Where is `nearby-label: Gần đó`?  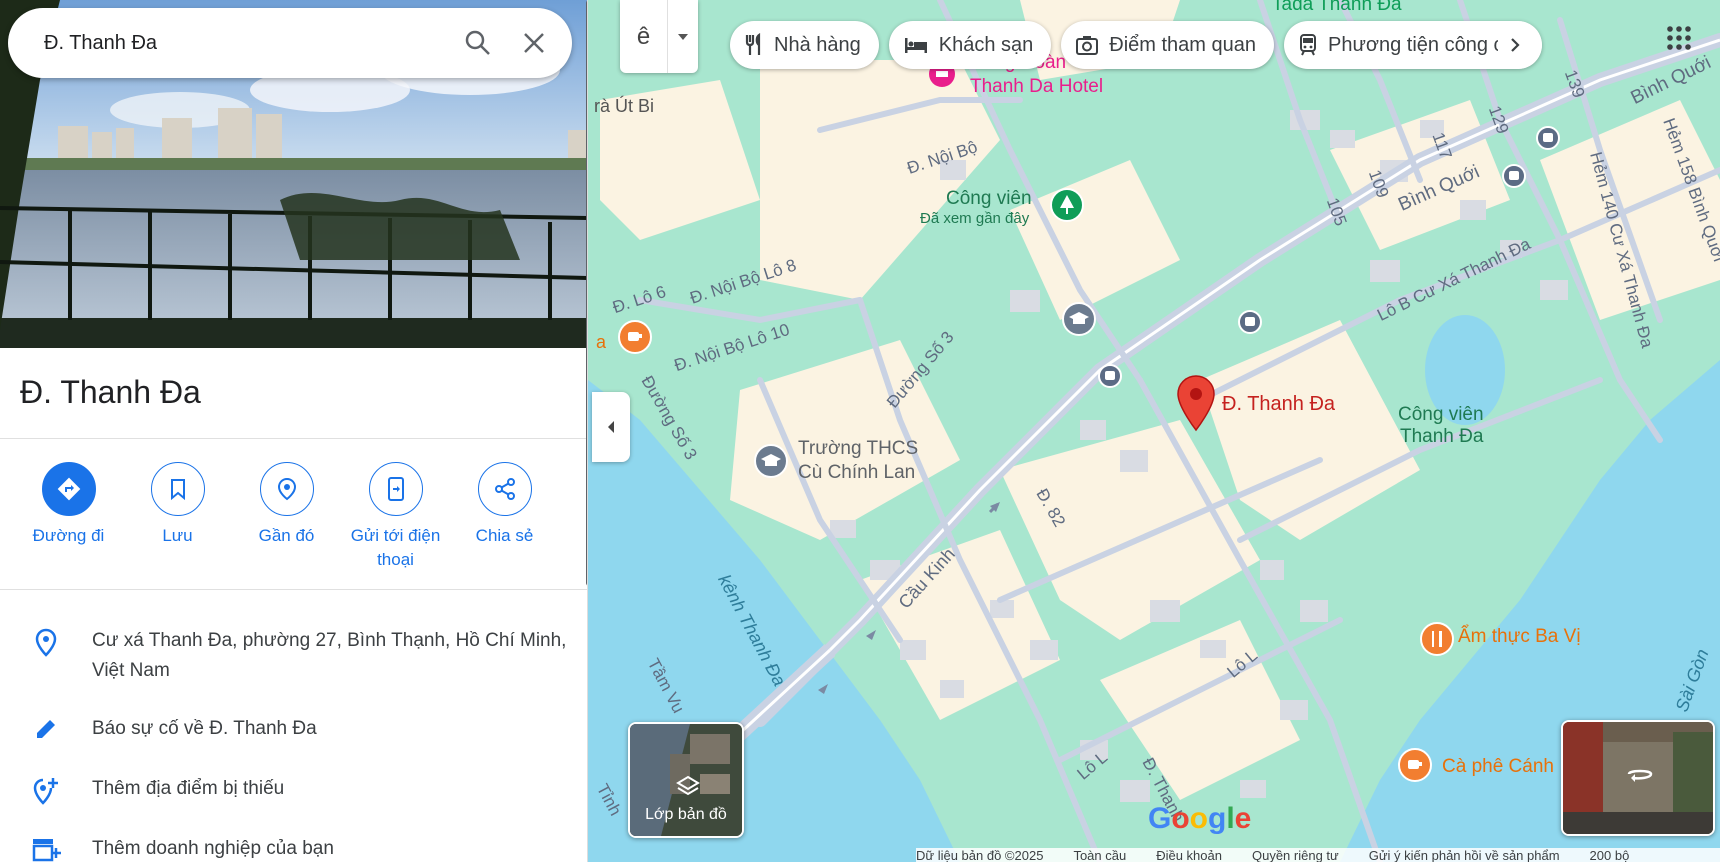
nearby-label: Gần đó is located at coordinates (286, 535).